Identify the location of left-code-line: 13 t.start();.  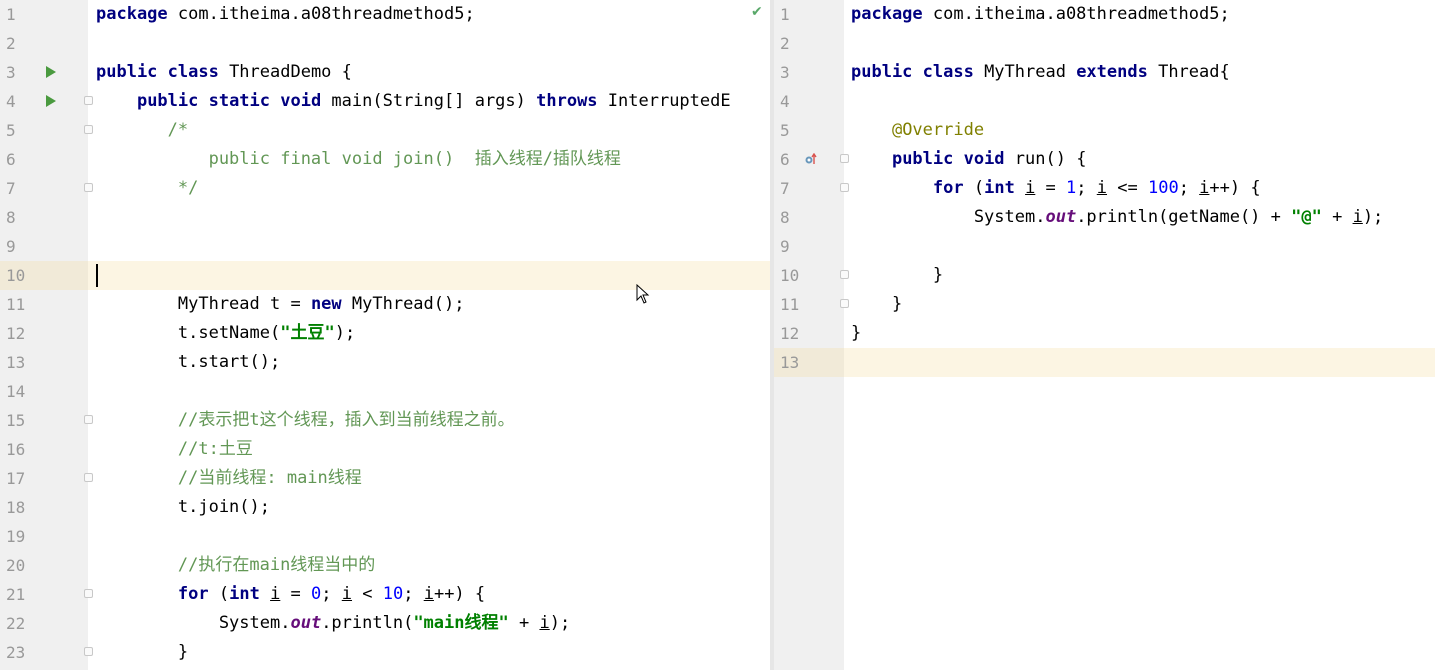
(385, 362).